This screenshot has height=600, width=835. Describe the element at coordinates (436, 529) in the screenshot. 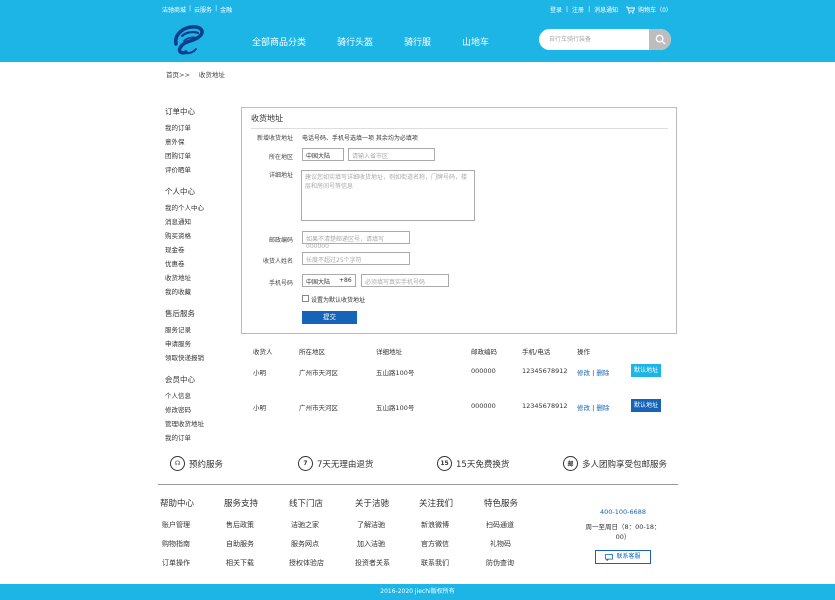

I see `footer-link: 新浪微博` at that location.